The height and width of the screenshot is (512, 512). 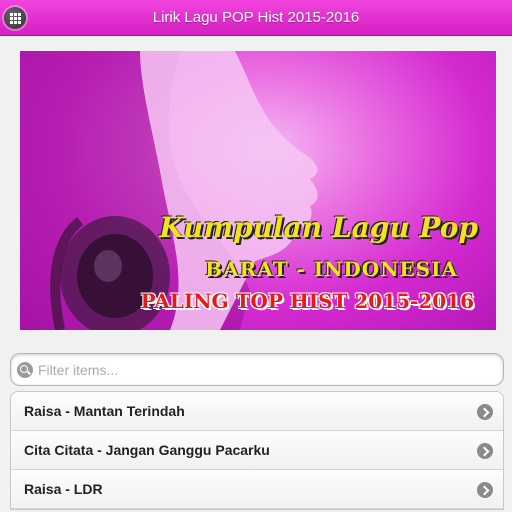 What do you see at coordinates (104, 411) in the screenshot?
I see `list-item-label: Raisa - Mantan Terindah` at bounding box center [104, 411].